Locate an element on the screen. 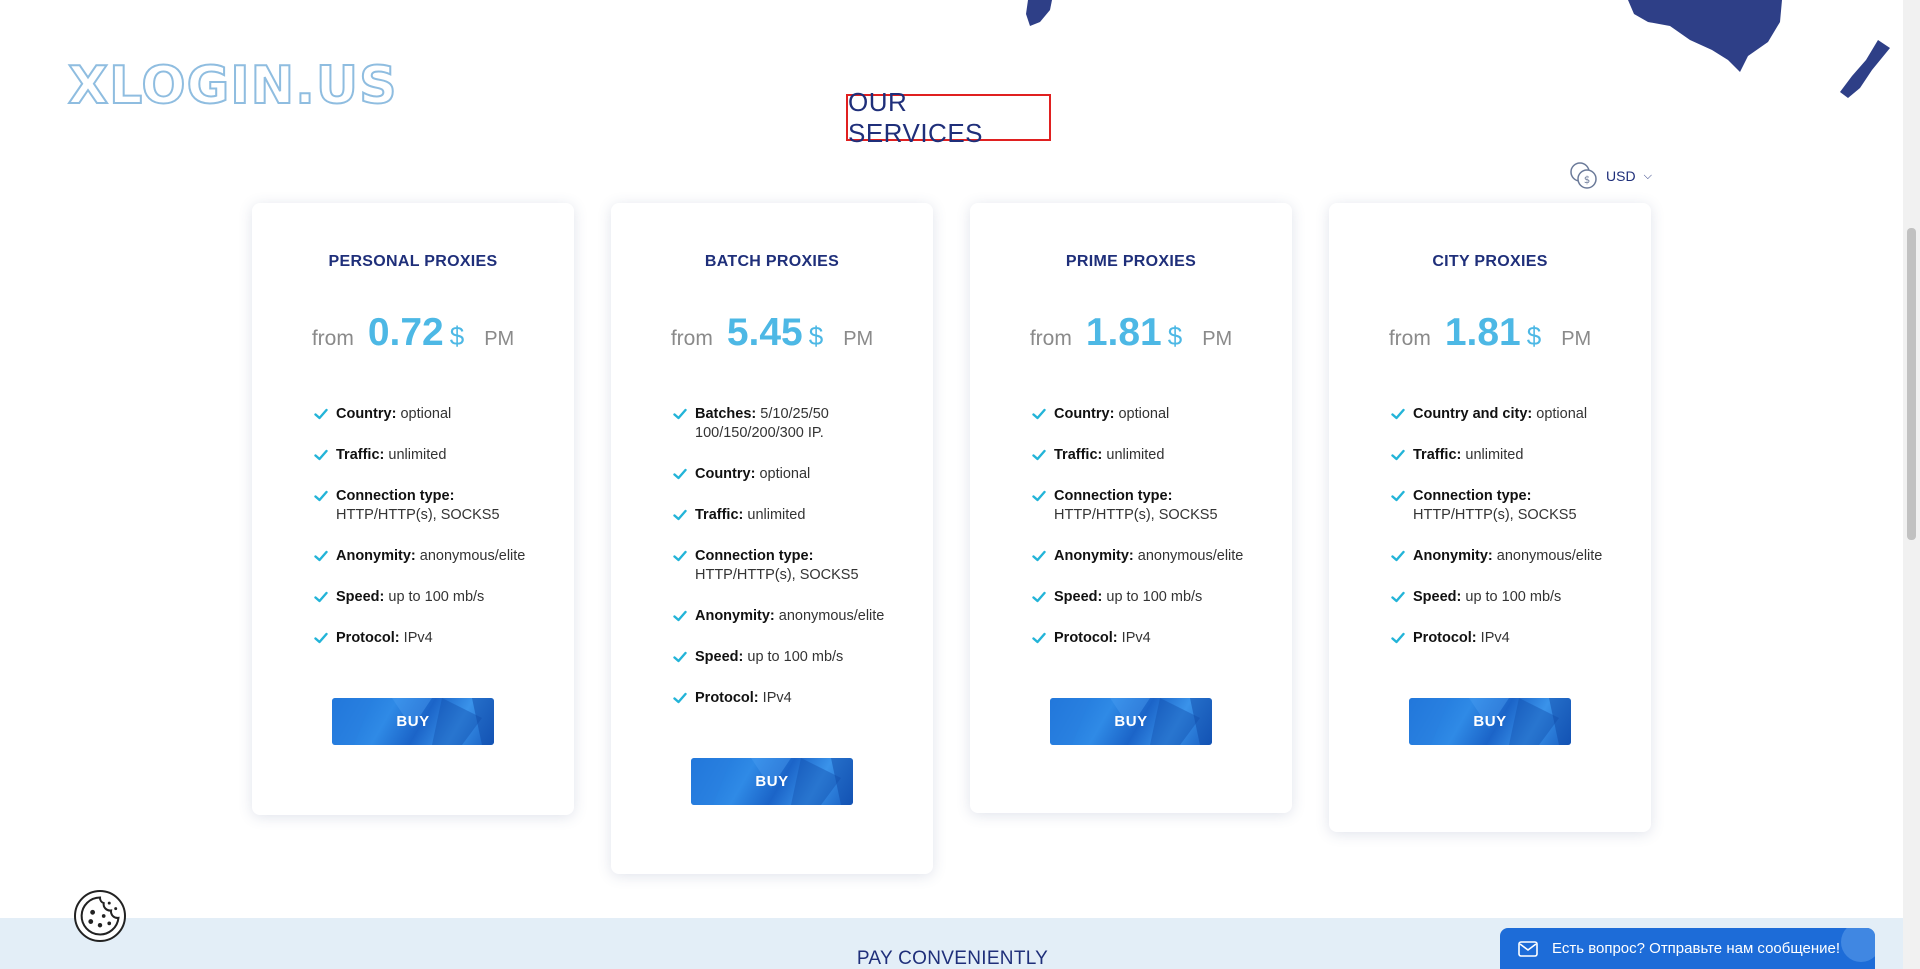  page-scrollbar is located at coordinates (1911, 484).